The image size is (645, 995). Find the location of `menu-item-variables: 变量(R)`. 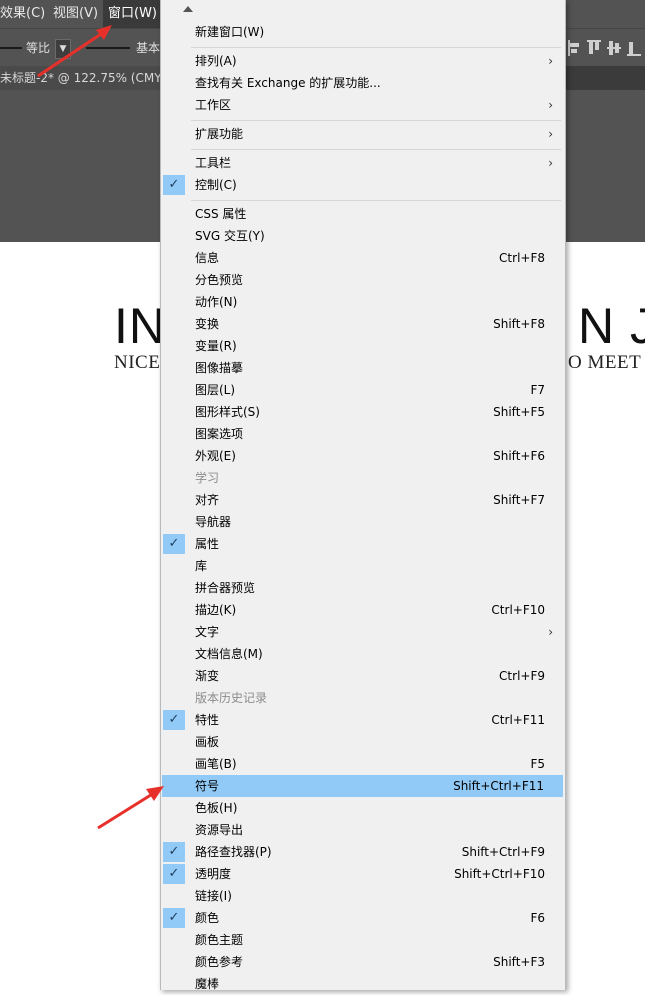

menu-item-variables: 变量(R) is located at coordinates (363, 346).